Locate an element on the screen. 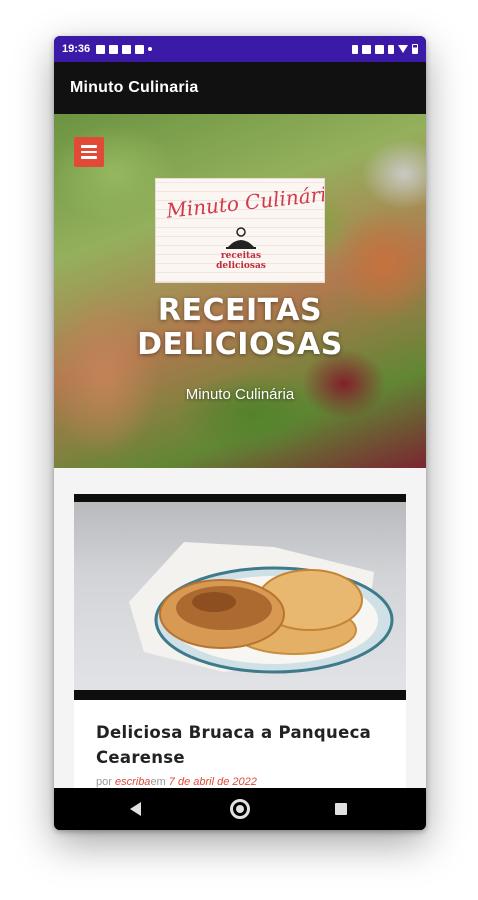 This screenshot has height=900, width=478. data-icon is located at coordinates (391, 49).